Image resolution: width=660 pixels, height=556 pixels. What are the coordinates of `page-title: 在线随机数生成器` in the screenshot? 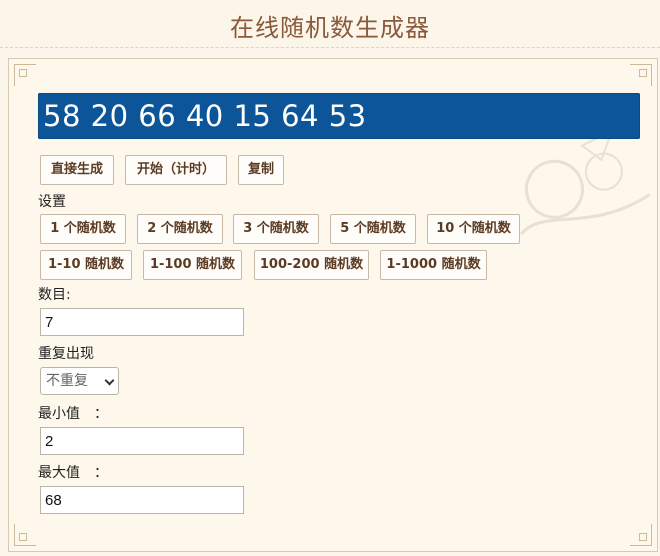 It's located at (330, 28).